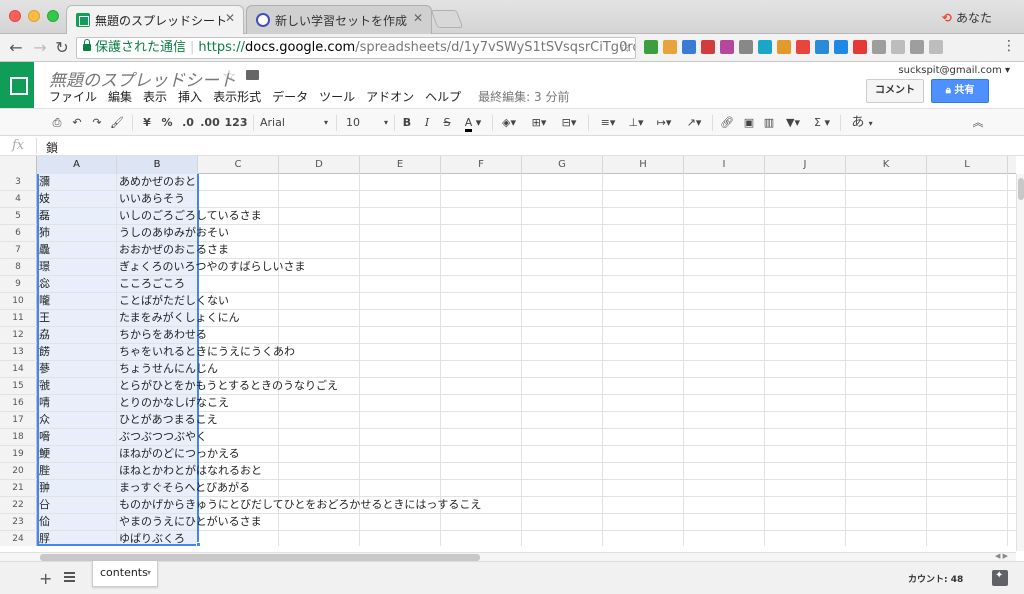  Describe the element at coordinates (125, 574) in the screenshot. I see `sheet-tab-contents: contents ▾` at that location.